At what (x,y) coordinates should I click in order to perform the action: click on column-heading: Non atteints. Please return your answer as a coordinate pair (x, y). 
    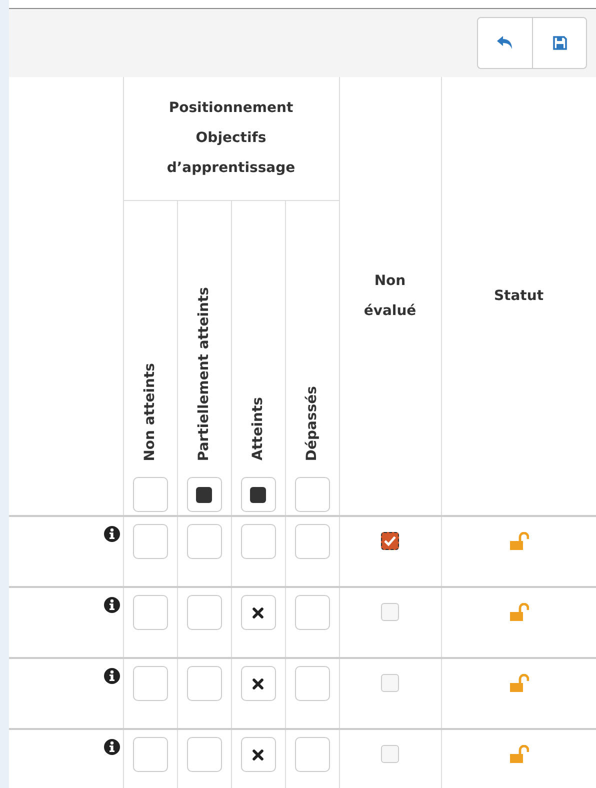
    Looking at the image, I should click on (150, 411).